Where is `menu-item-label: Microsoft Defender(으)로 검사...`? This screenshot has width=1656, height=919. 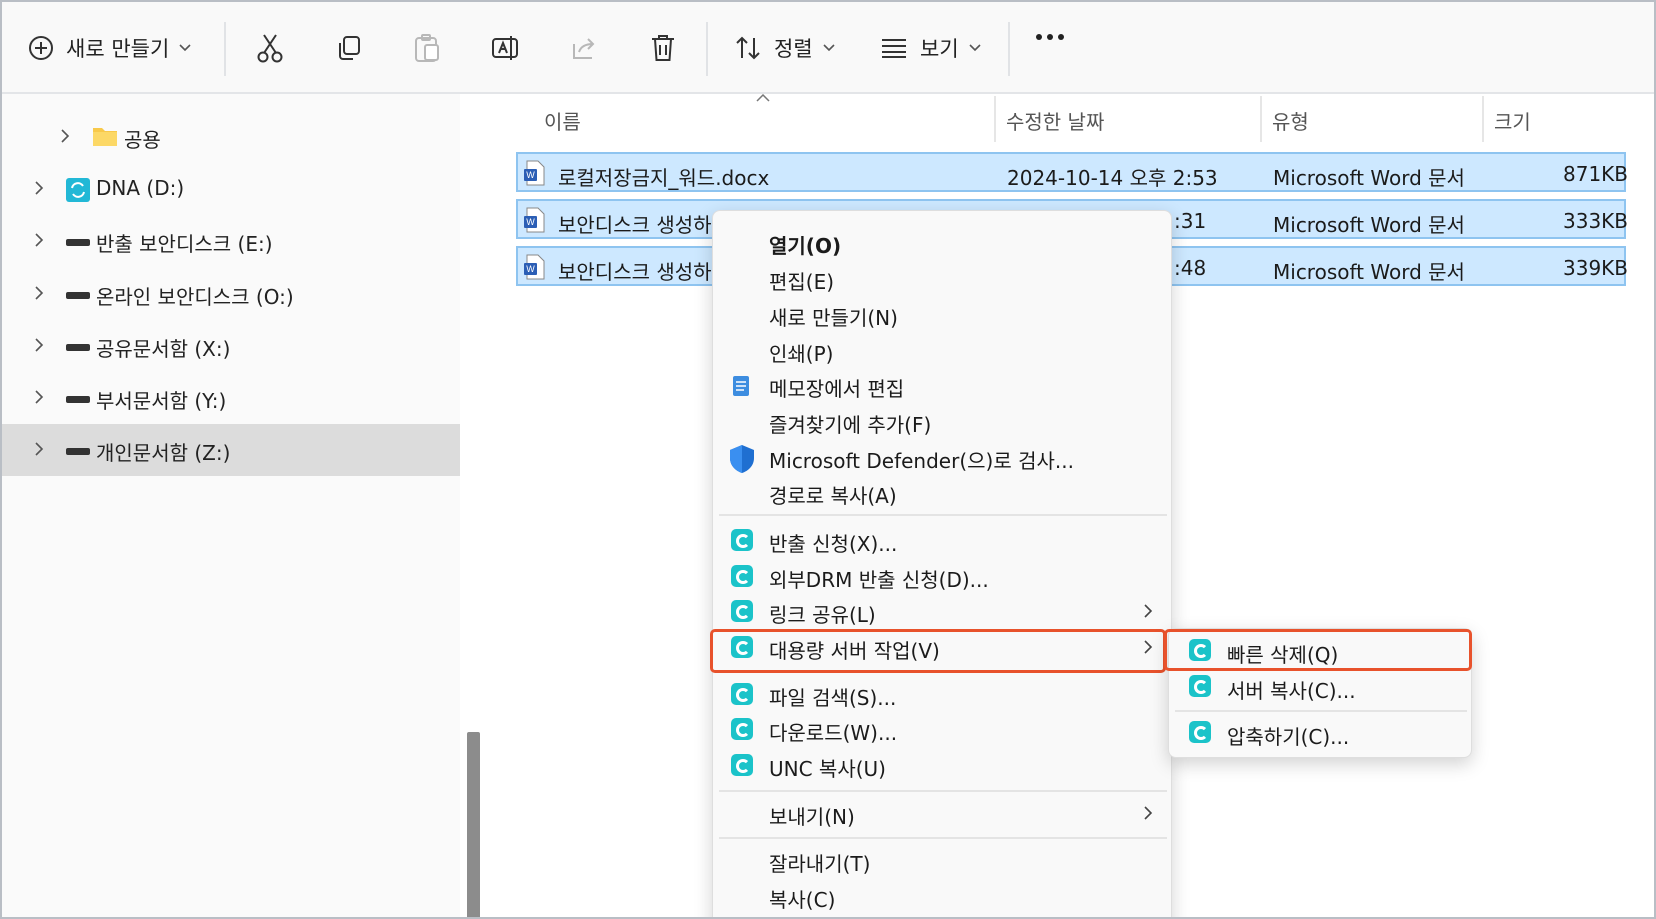
menu-item-label: Microsoft Defender(으)로 검사... is located at coordinates (921, 461).